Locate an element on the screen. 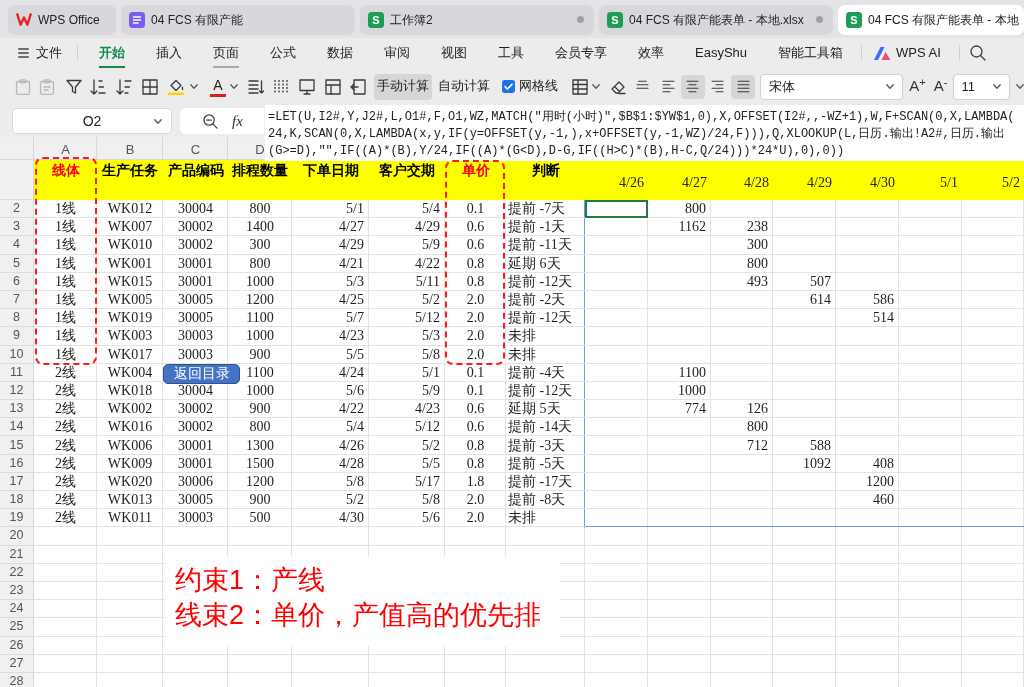 The width and height of the screenshot is (1024, 687). row-number: 26 is located at coordinates (16, 645).